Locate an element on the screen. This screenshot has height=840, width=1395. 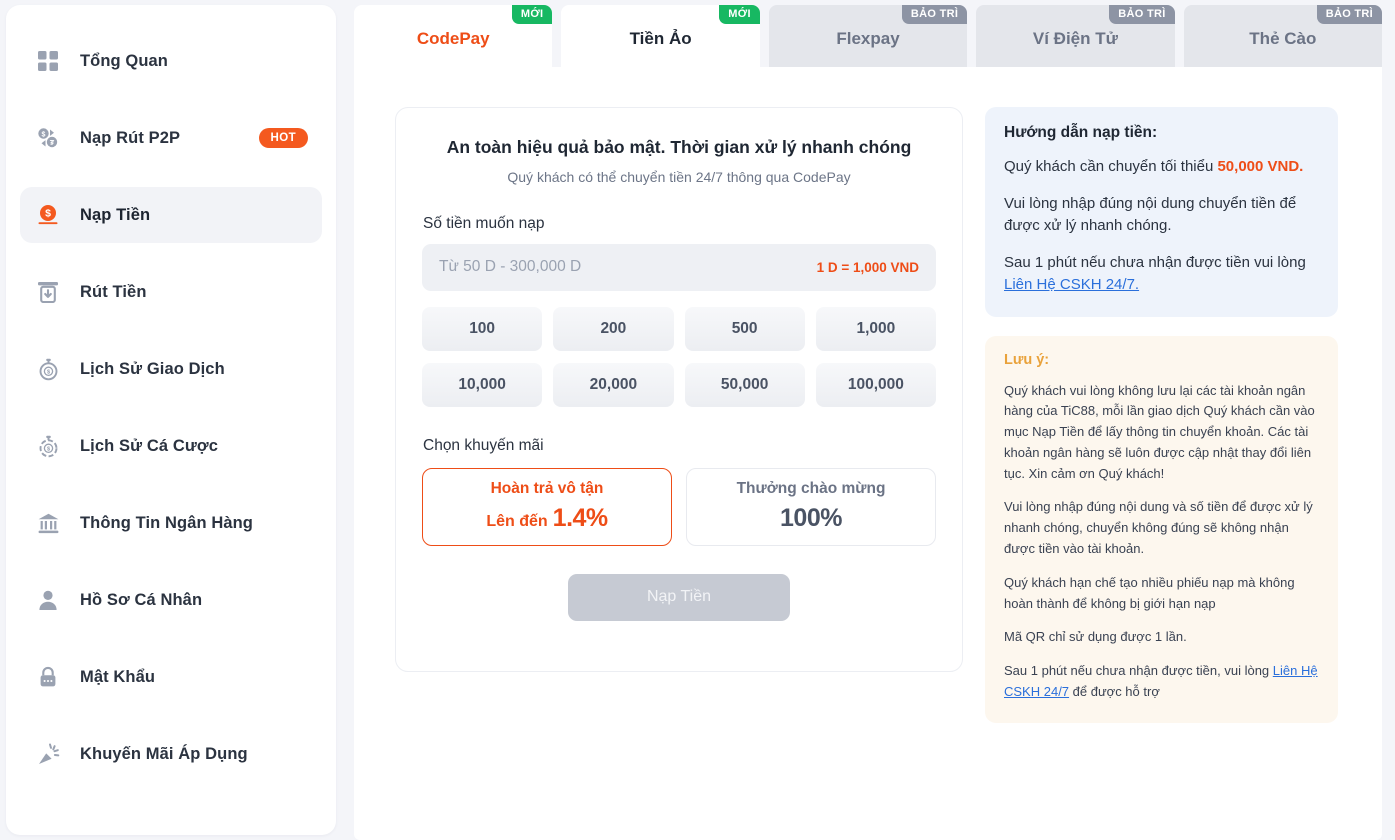
guide-p1-text: Quý khách cần chuyển tối thiểu is located at coordinates (1111, 166).